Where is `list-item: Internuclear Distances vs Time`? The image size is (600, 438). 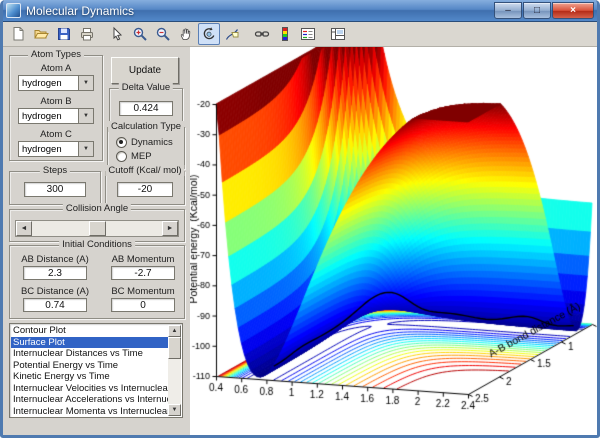 list-item: Internuclear Distances vs Time is located at coordinates (89, 354).